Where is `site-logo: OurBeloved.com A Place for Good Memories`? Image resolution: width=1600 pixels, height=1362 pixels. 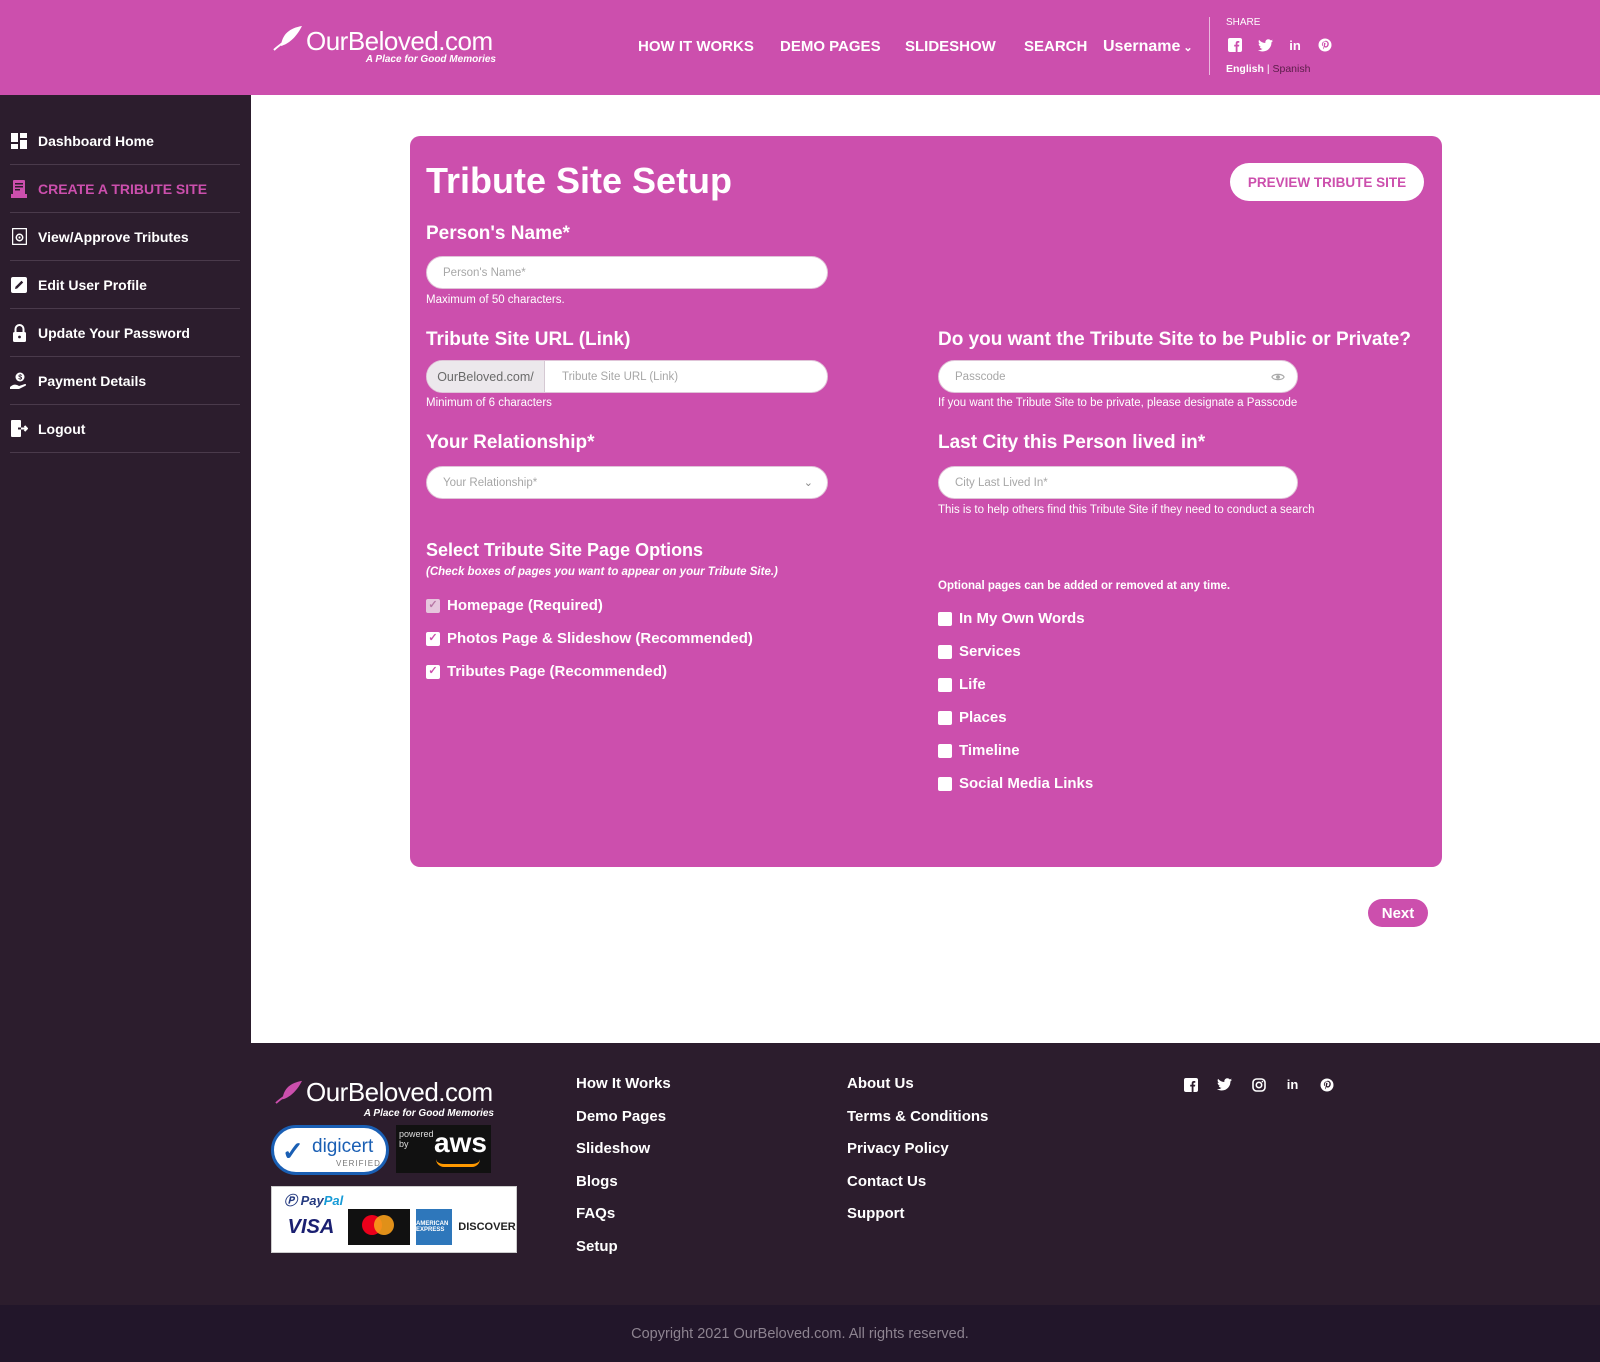
site-logo: OurBeloved.com A Place for Good Memories is located at coordinates (387, 47).